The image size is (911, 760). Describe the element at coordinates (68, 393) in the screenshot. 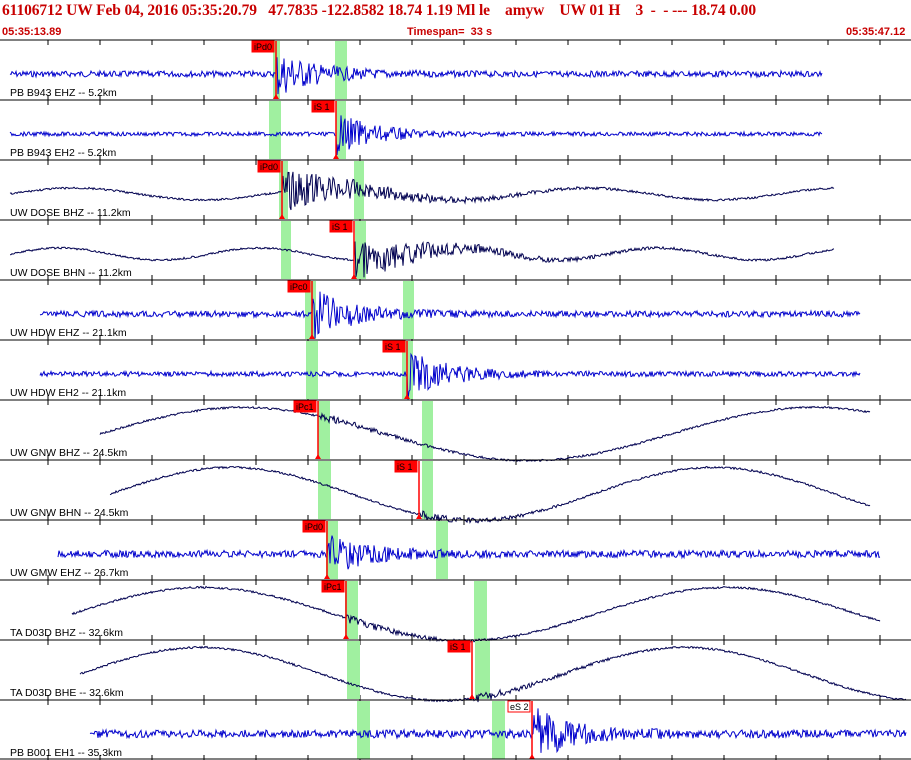

I see `channel-label: UW HDW EH2 -- 21.1km` at that location.